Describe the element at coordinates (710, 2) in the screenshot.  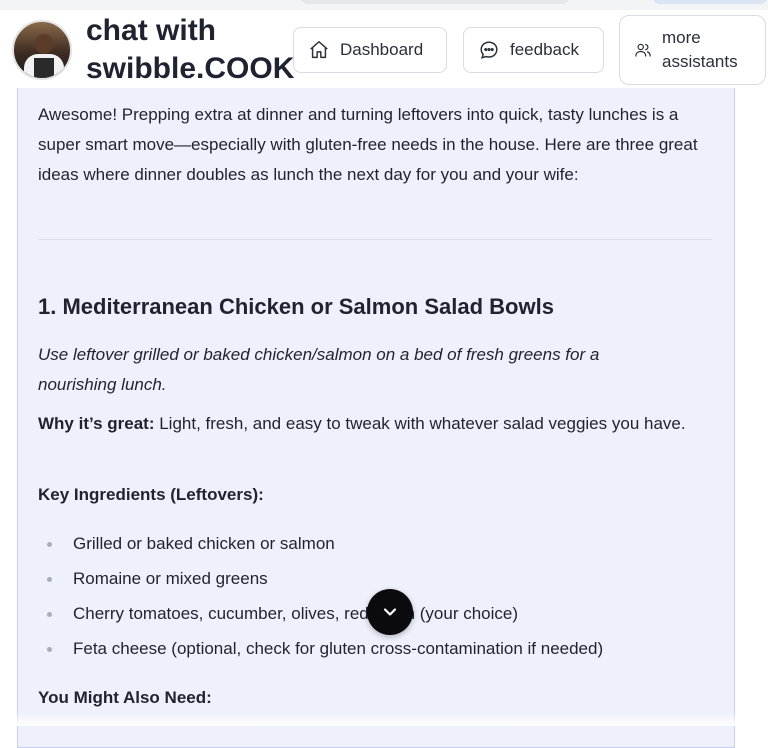
I see `top-strip-pill-accent` at that location.